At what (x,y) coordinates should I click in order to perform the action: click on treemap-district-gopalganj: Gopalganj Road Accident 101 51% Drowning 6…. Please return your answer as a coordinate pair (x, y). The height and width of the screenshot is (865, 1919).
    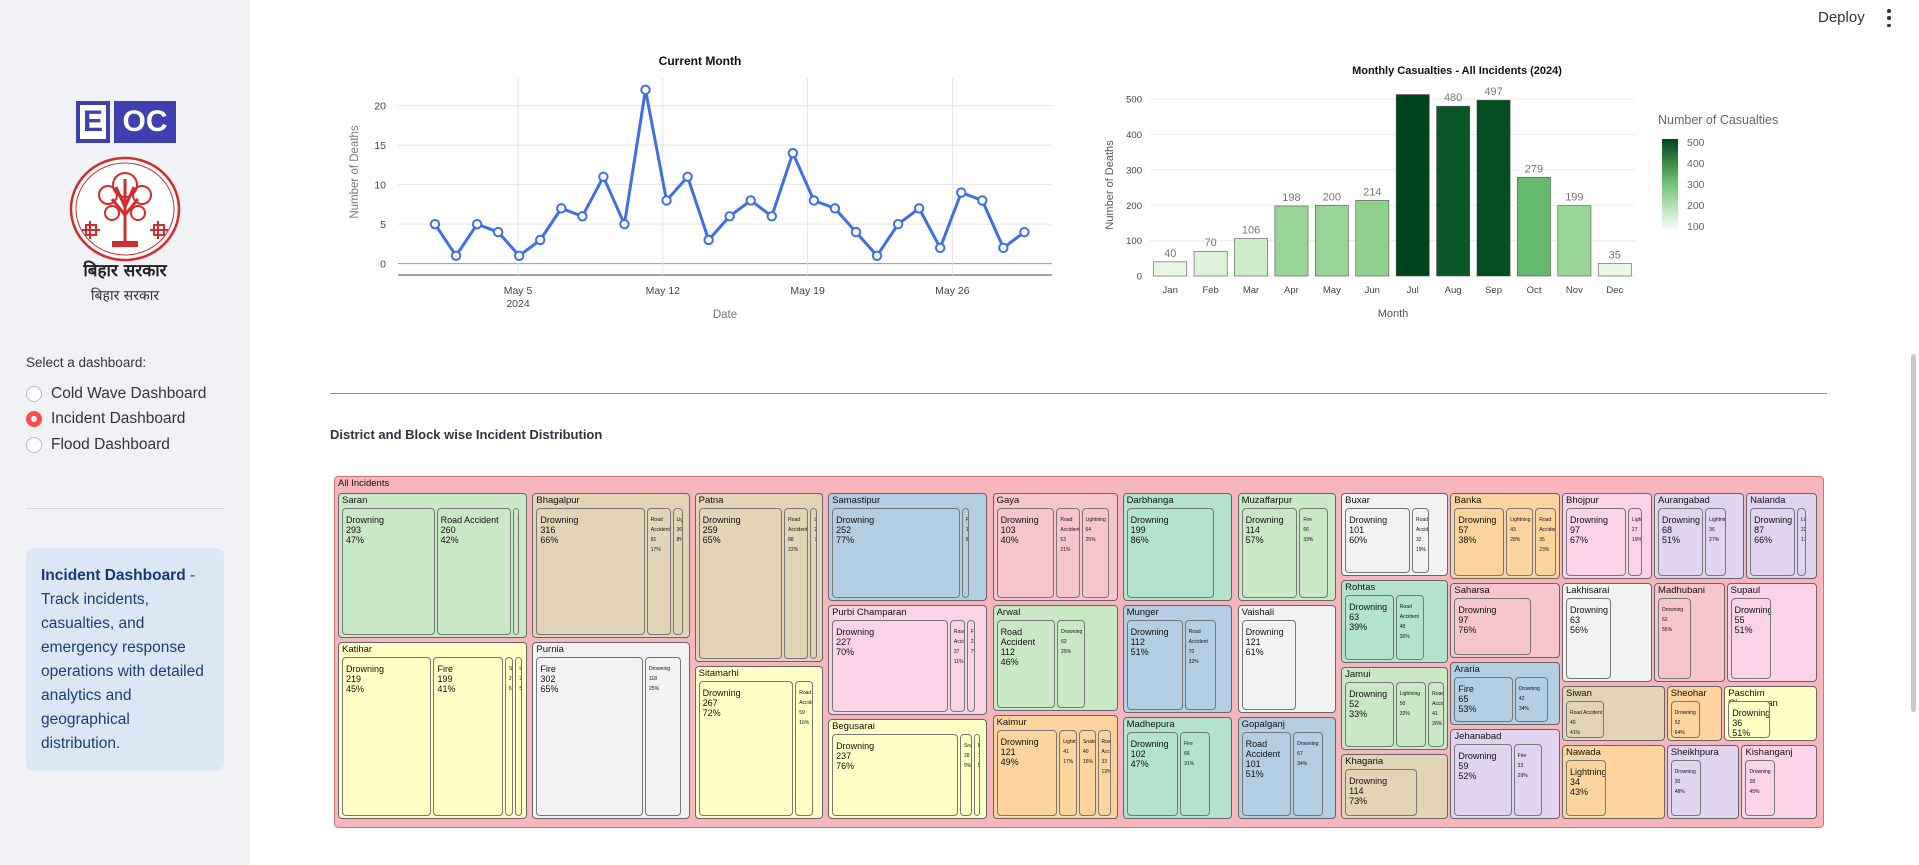
    Looking at the image, I should click on (1286, 768).